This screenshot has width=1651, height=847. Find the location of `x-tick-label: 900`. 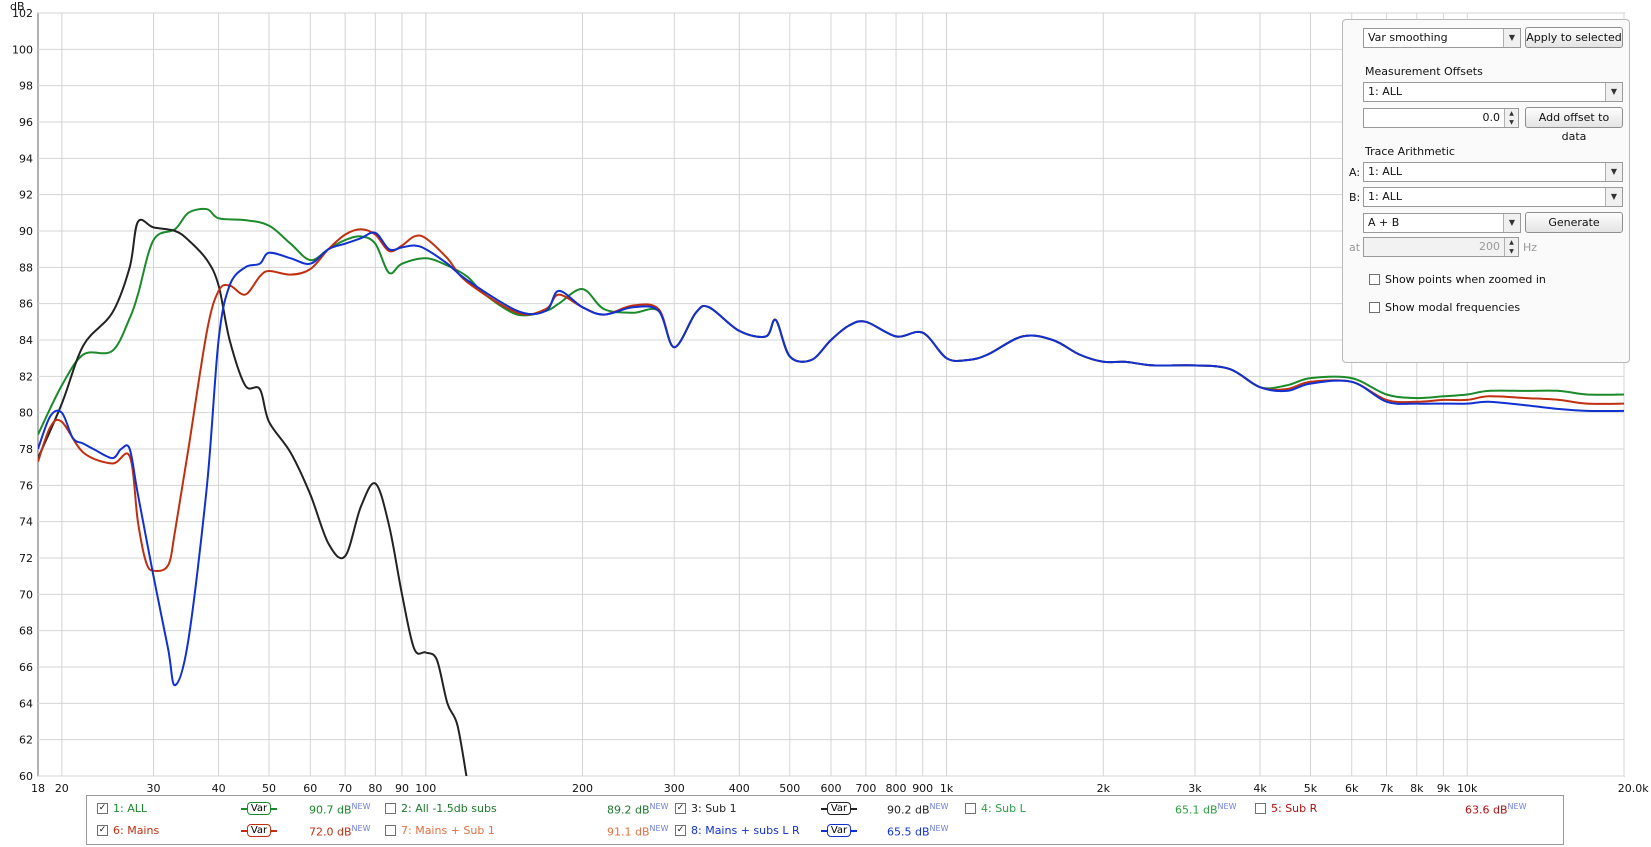

x-tick-label: 900 is located at coordinates (922, 788).